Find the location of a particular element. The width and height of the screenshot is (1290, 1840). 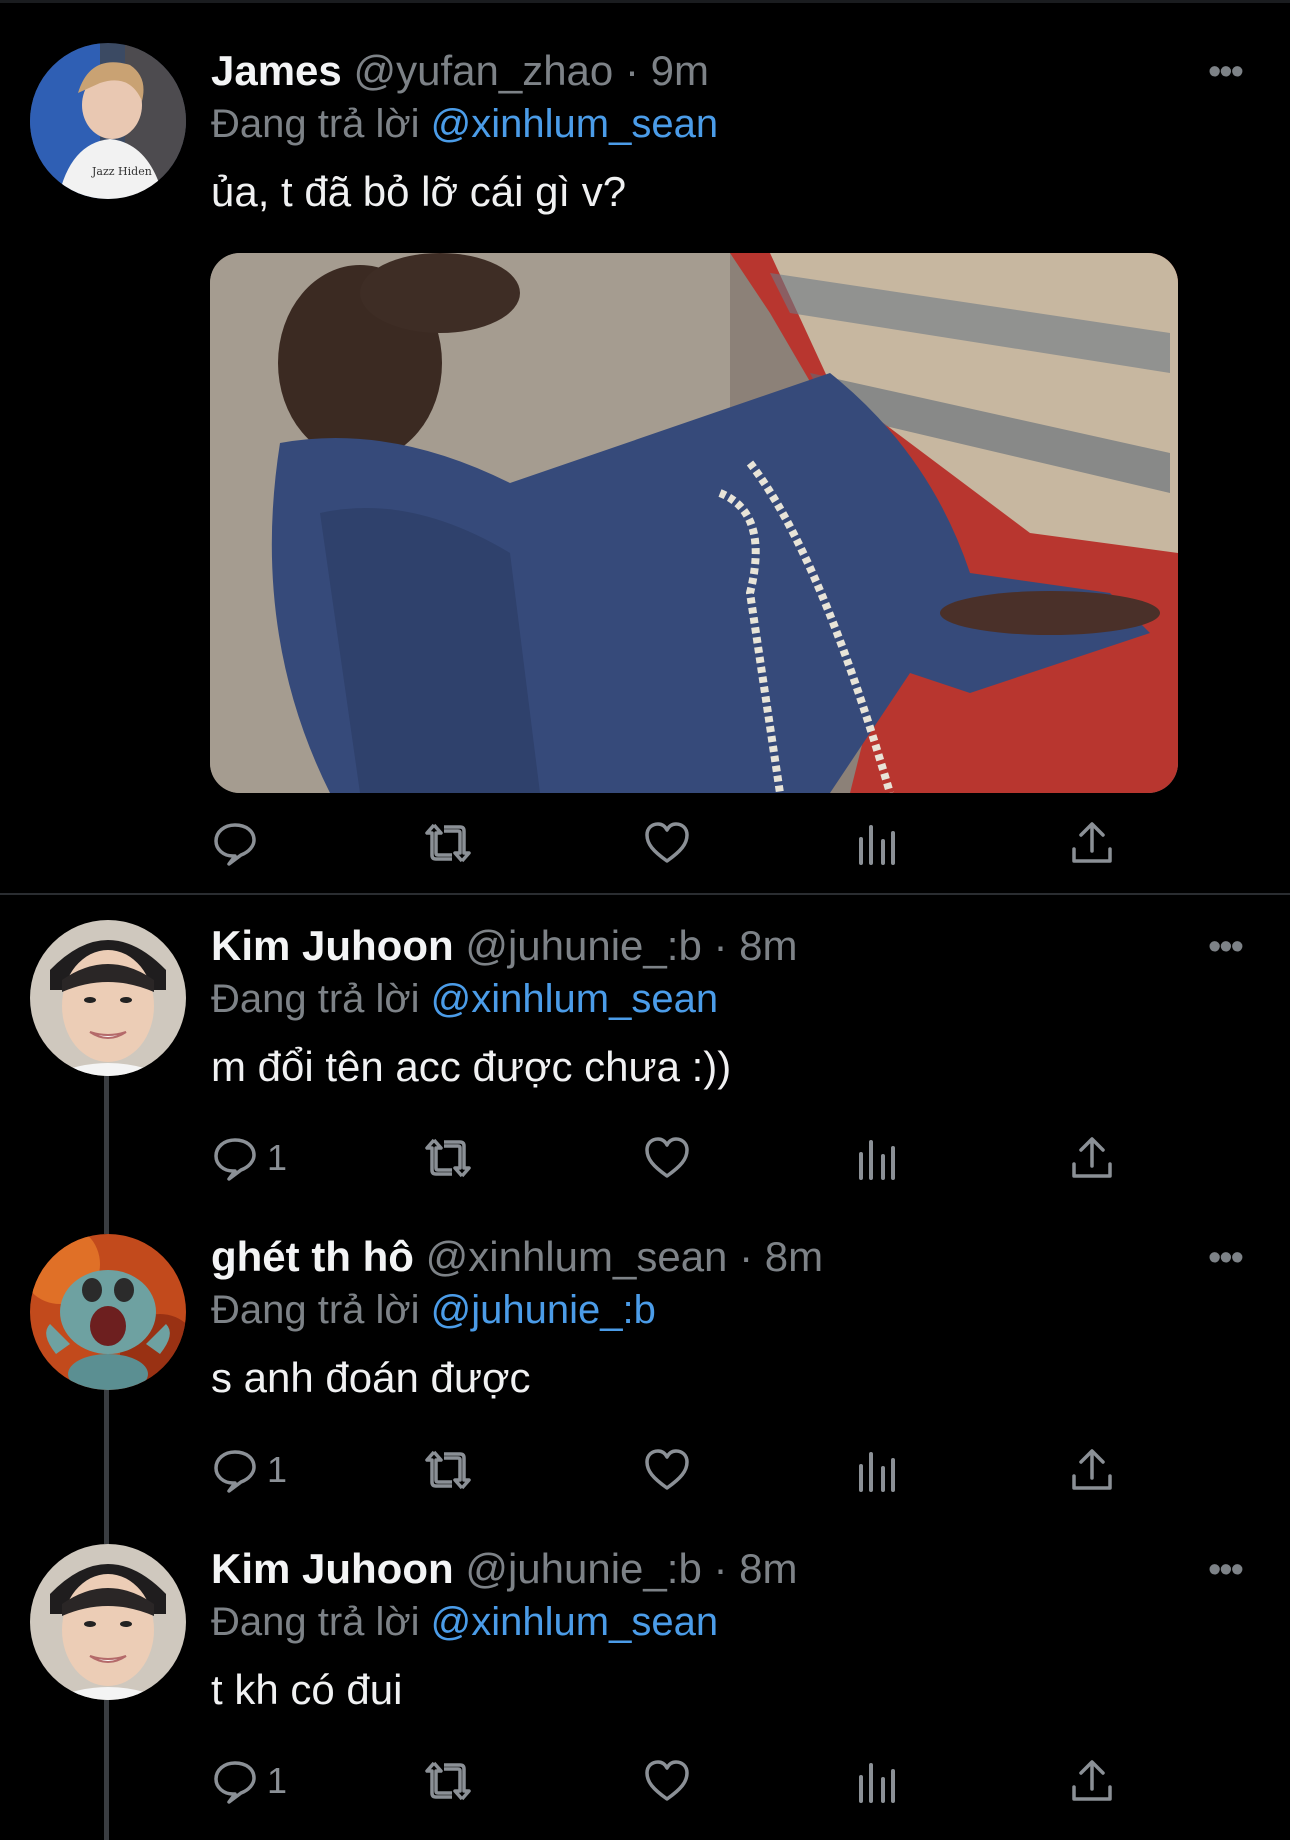

user-handle: @xinhlum_sean is located at coordinates (577, 1256).